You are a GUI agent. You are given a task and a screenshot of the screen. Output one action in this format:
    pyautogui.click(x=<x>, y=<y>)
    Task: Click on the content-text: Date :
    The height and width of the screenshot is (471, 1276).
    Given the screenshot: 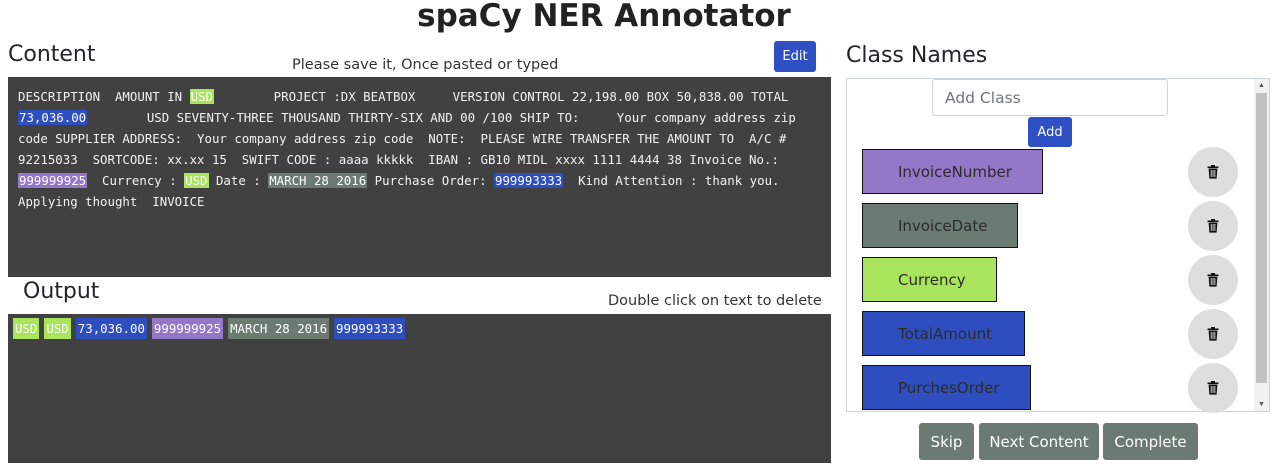 What is the action you would take?
    pyautogui.click(x=238, y=180)
    